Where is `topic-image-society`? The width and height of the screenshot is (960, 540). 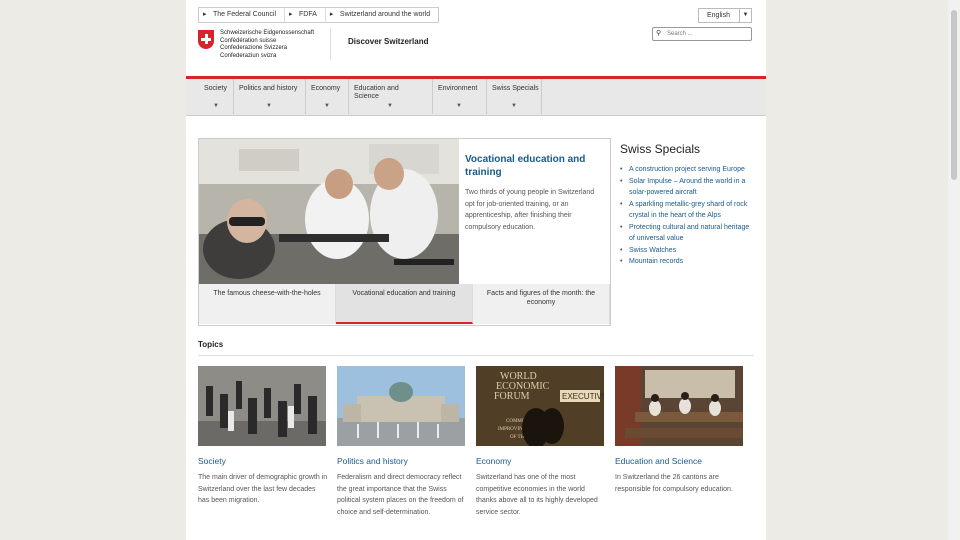 topic-image-society is located at coordinates (262, 406).